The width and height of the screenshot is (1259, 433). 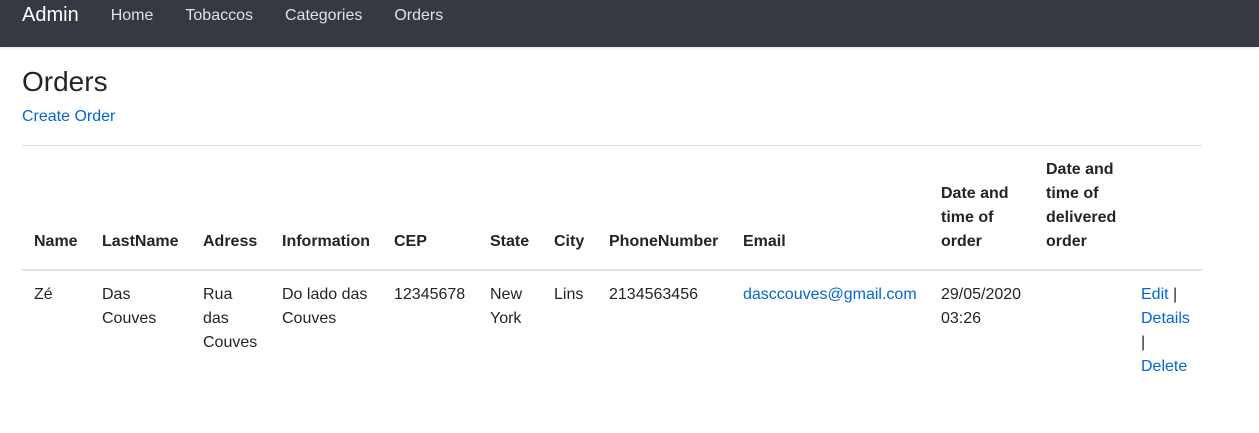 I want to click on header-date-order: Date and time of order, so click(x=981, y=208).